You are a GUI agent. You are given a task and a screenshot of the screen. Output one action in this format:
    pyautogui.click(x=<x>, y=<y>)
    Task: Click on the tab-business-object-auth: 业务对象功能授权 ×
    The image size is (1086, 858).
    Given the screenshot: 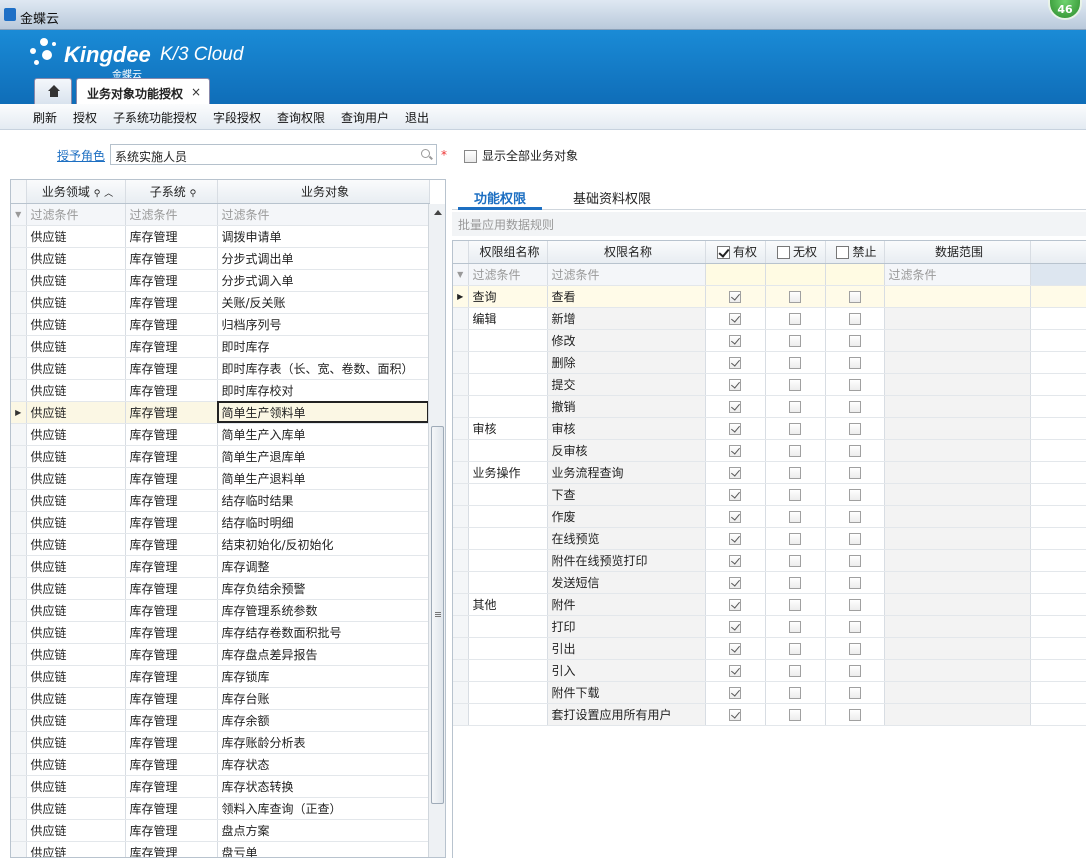 What is the action you would take?
    pyautogui.click(x=143, y=91)
    